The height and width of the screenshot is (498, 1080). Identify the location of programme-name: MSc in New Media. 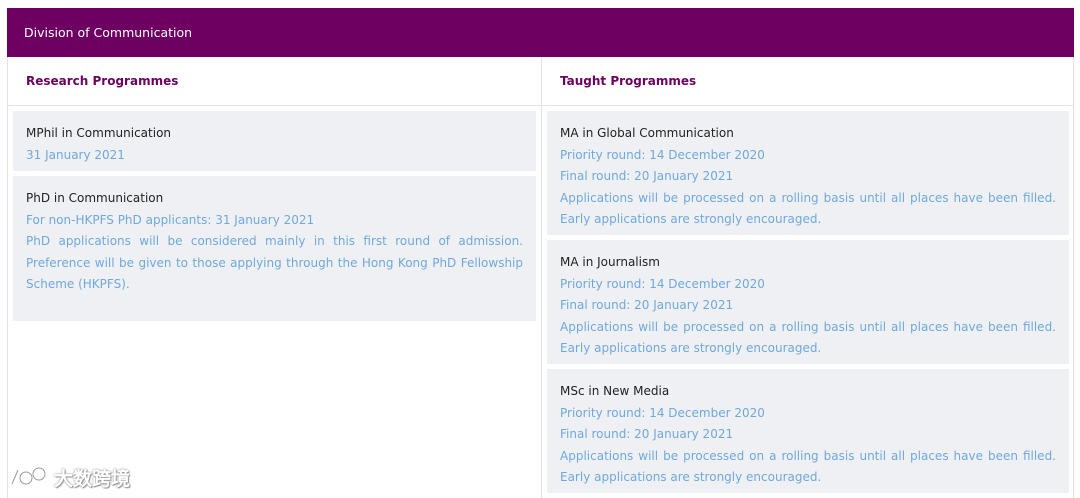
(615, 391).